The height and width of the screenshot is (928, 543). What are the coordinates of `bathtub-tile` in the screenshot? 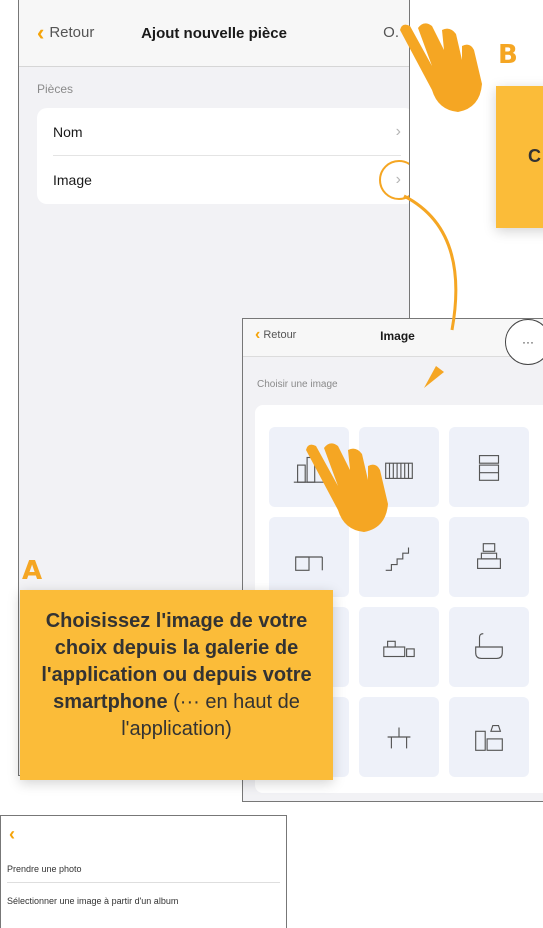 It's located at (489, 647).